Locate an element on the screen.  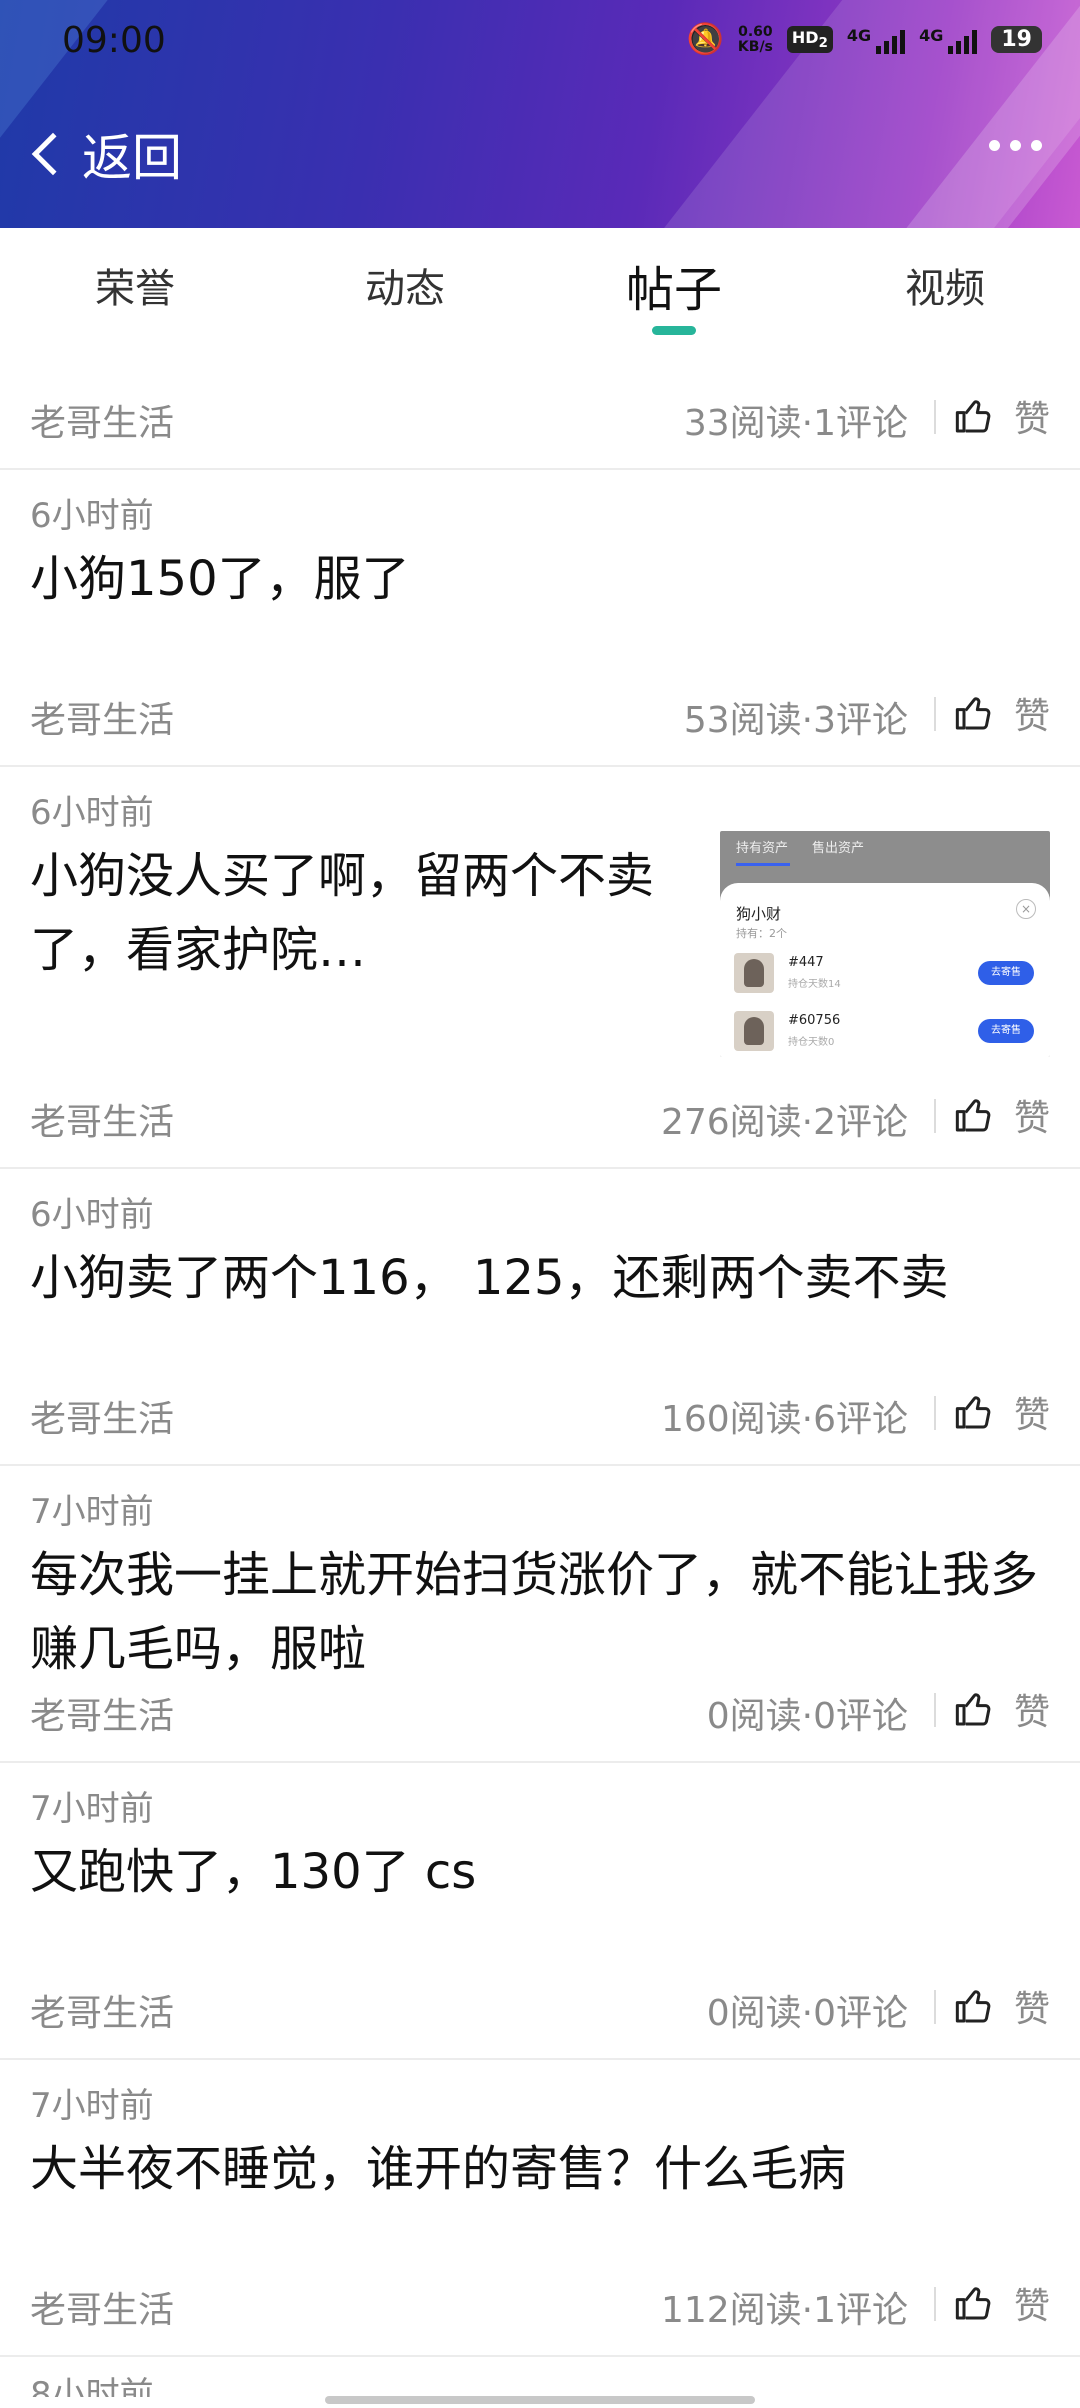
active-tab-indicator is located at coordinates (674, 330).